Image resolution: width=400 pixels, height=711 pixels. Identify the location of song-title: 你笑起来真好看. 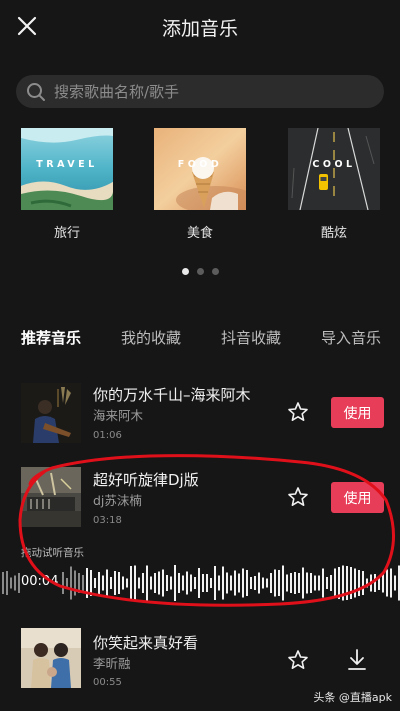
(146, 643).